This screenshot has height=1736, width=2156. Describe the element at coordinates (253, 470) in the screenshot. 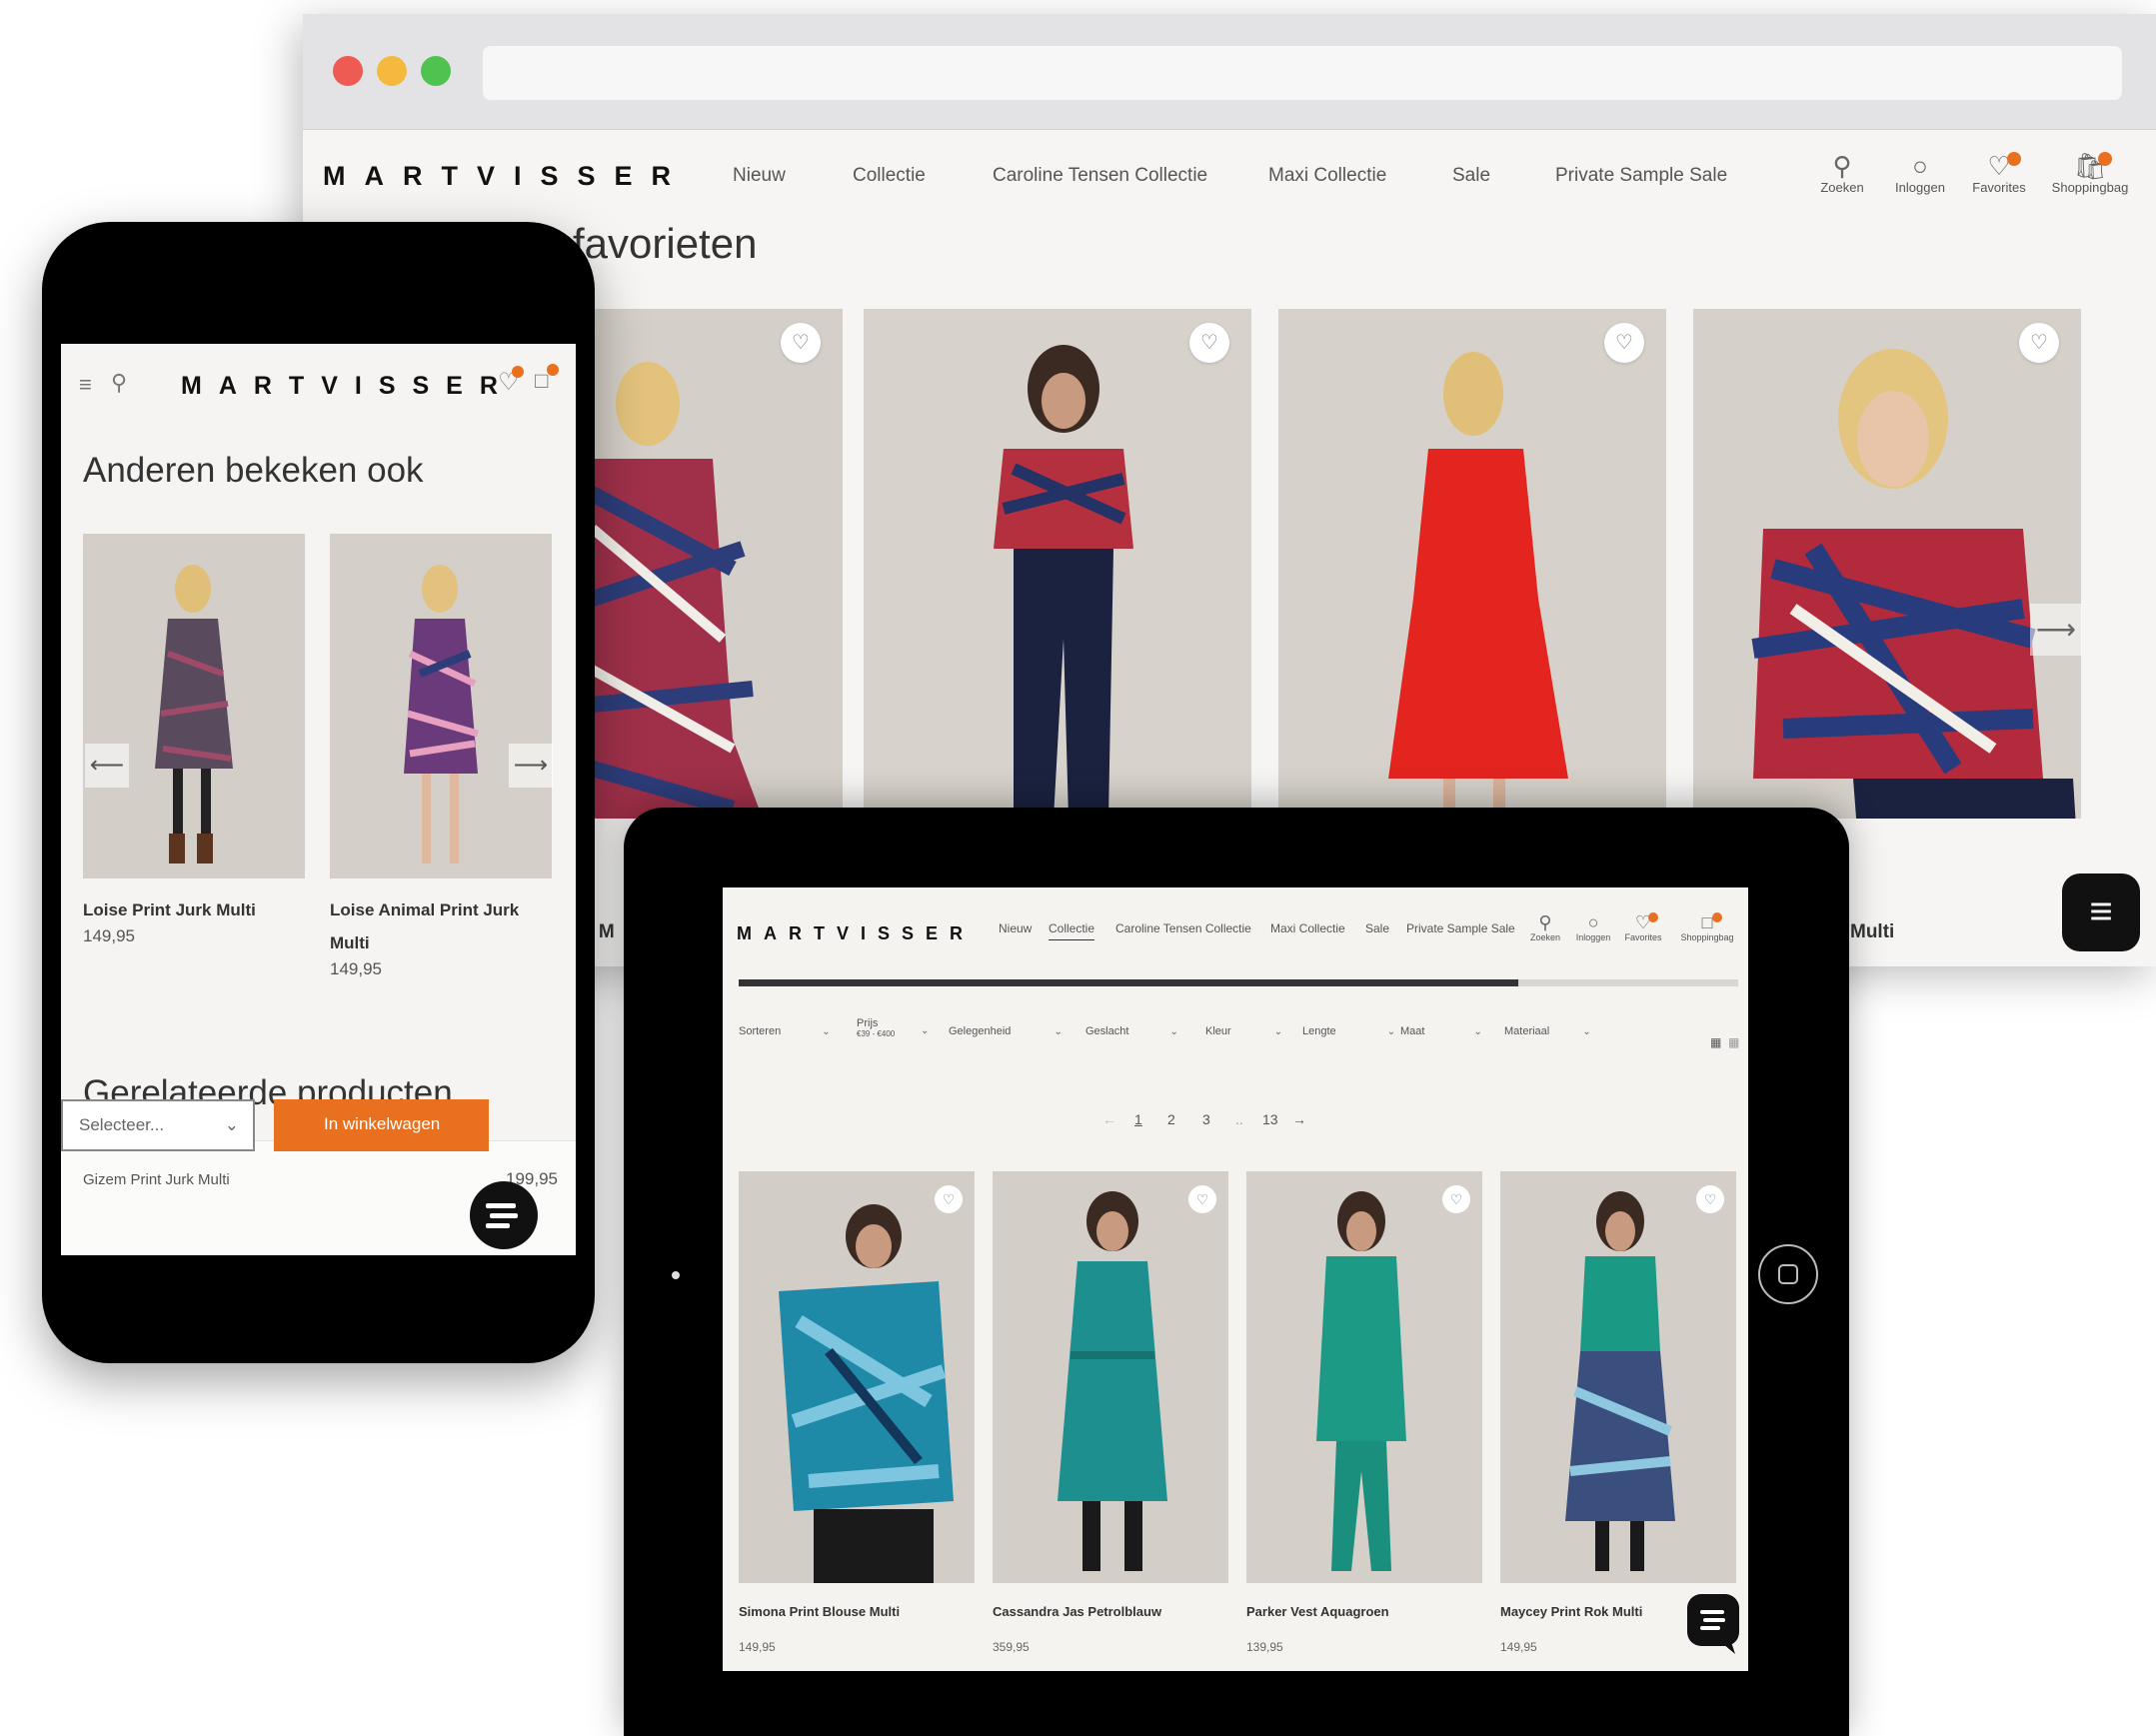

I see `section-title-also-viewed: Anderen bekeken ook` at that location.